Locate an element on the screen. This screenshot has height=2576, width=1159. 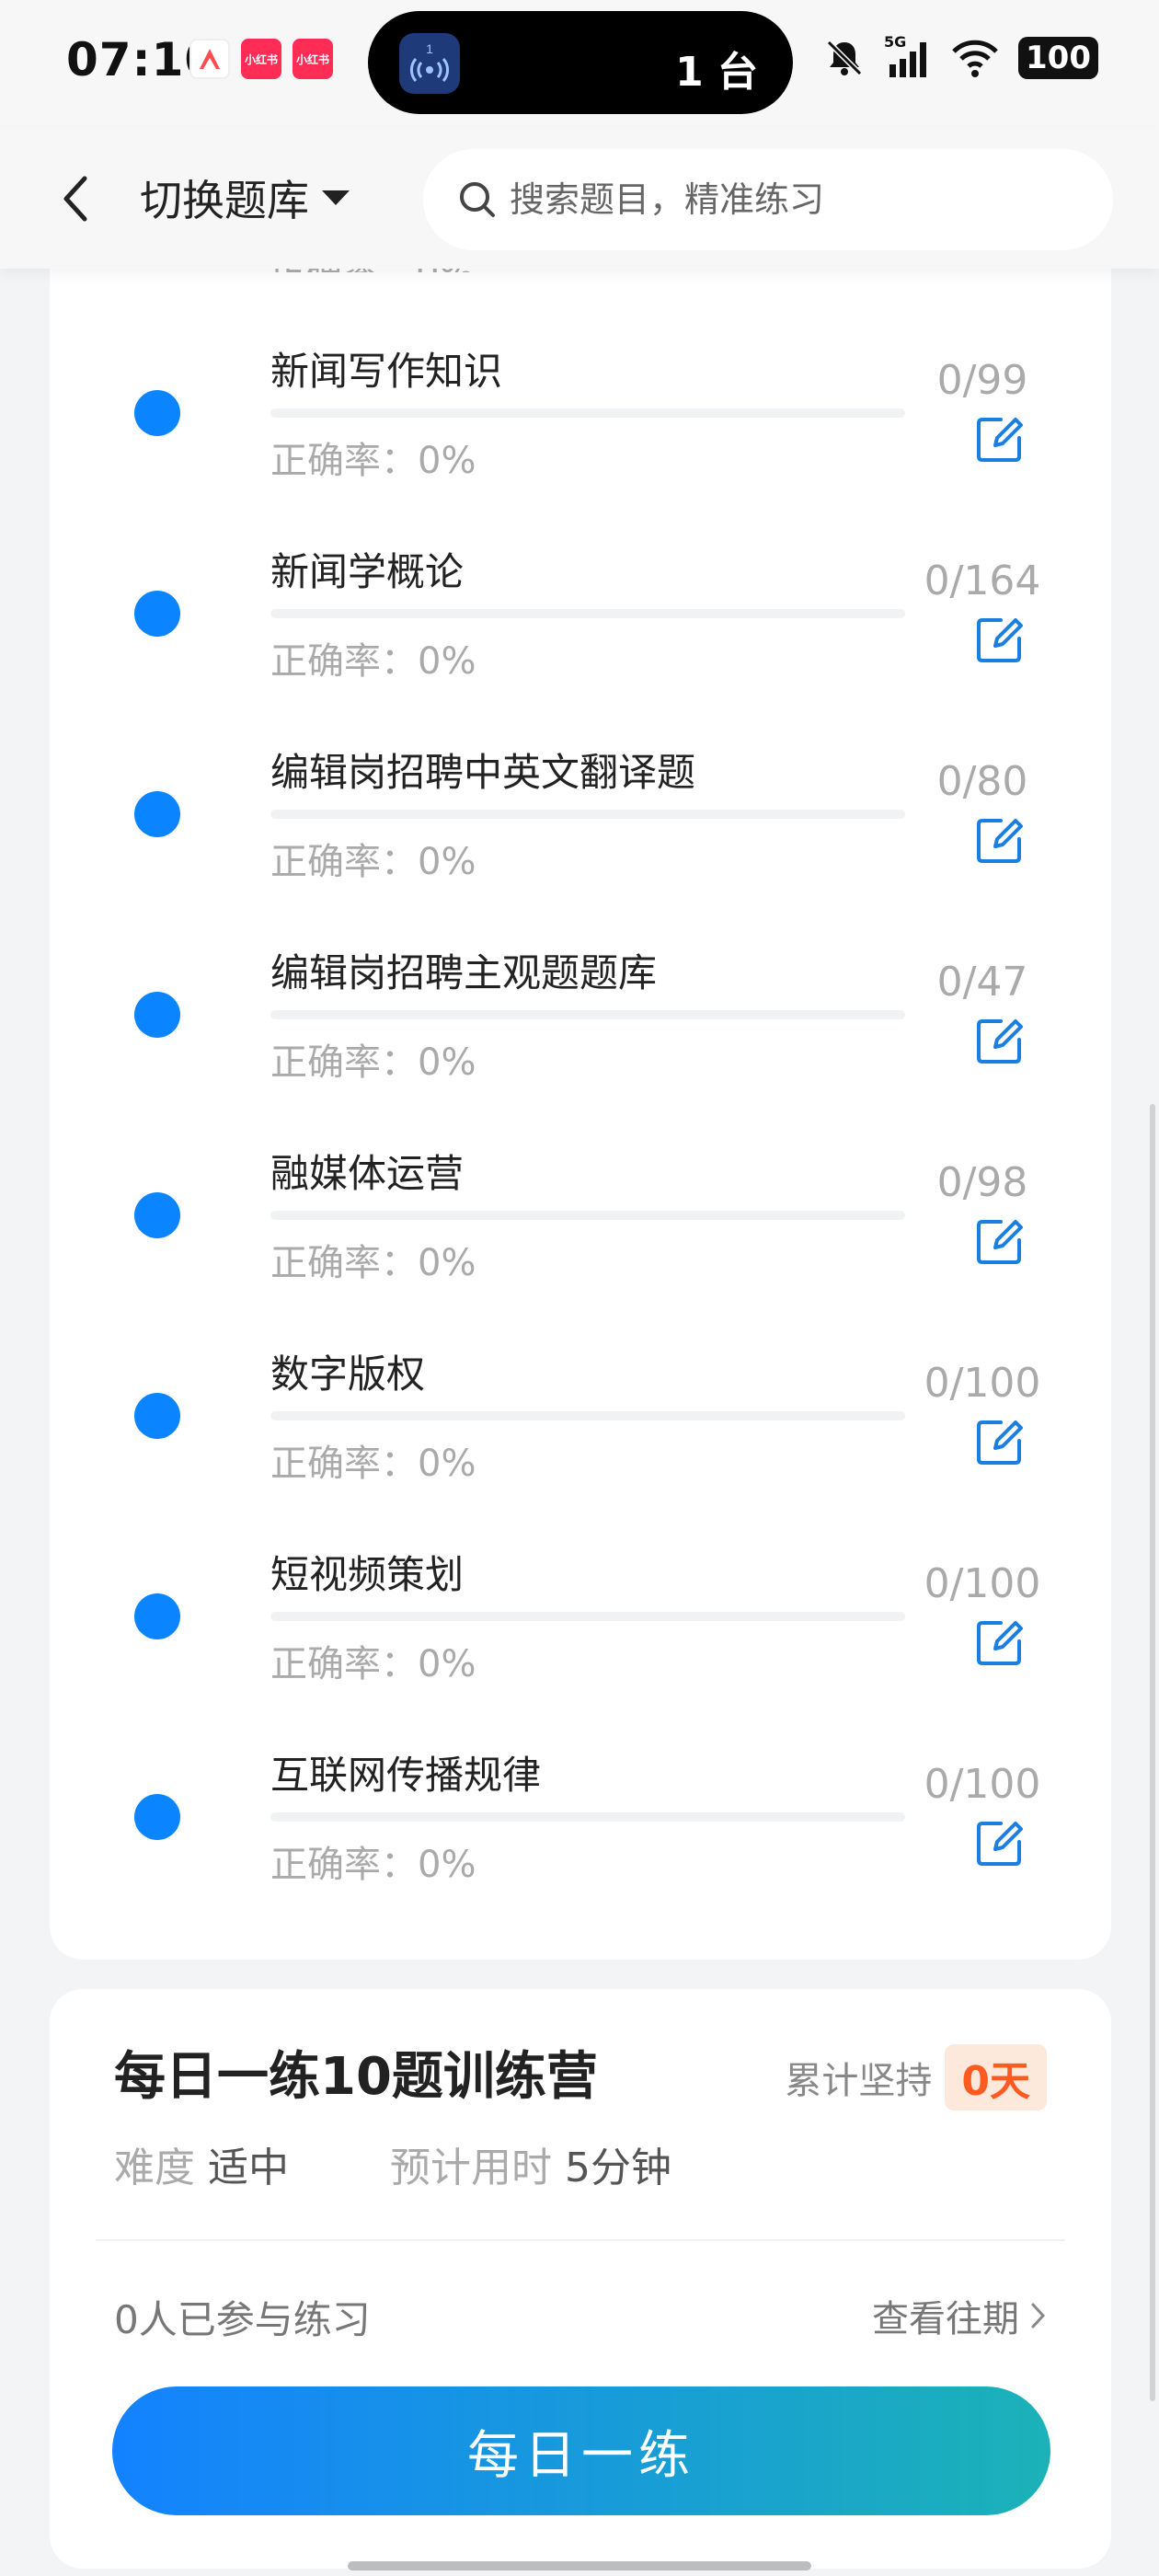
bank-title: 新闻写作知识 is located at coordinates (386, 371).